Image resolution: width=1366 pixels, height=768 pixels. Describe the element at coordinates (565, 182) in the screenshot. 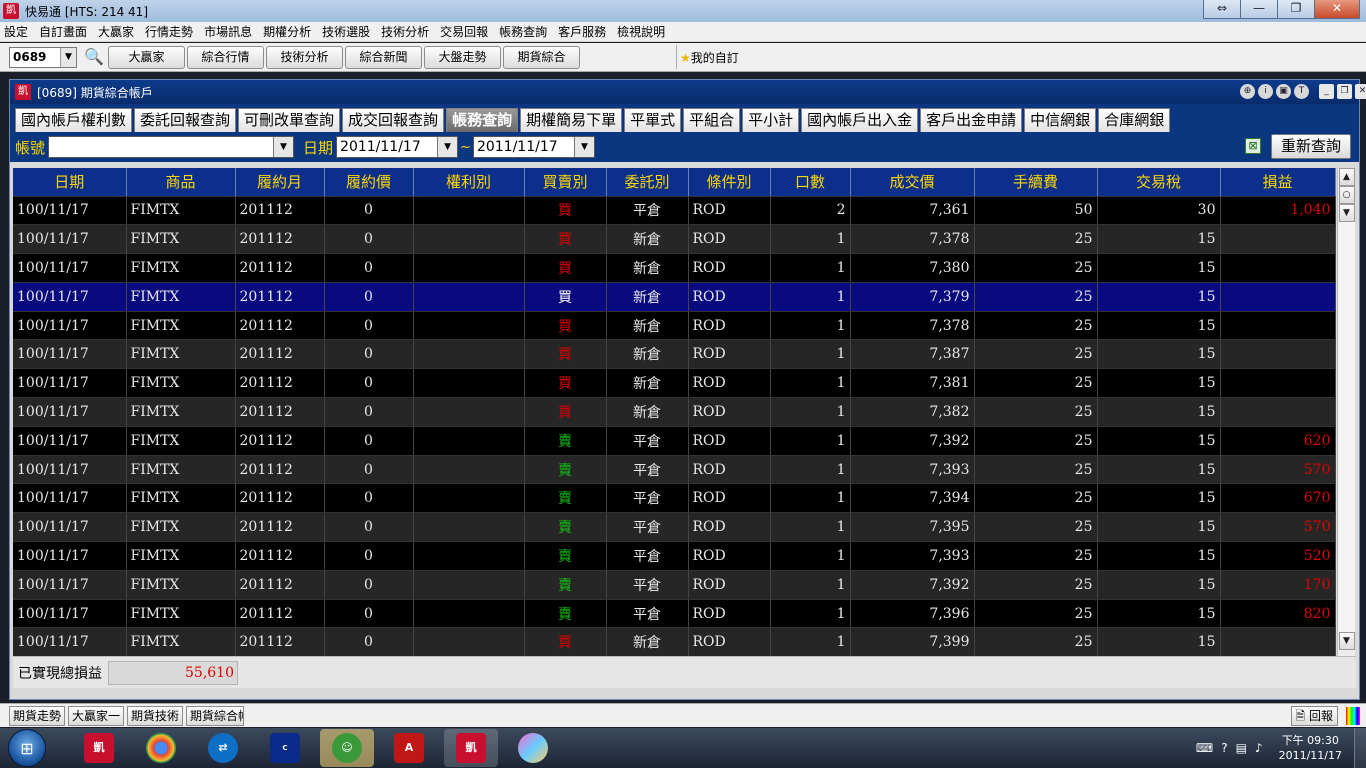

I see `column-header: 買賣別` at that location.